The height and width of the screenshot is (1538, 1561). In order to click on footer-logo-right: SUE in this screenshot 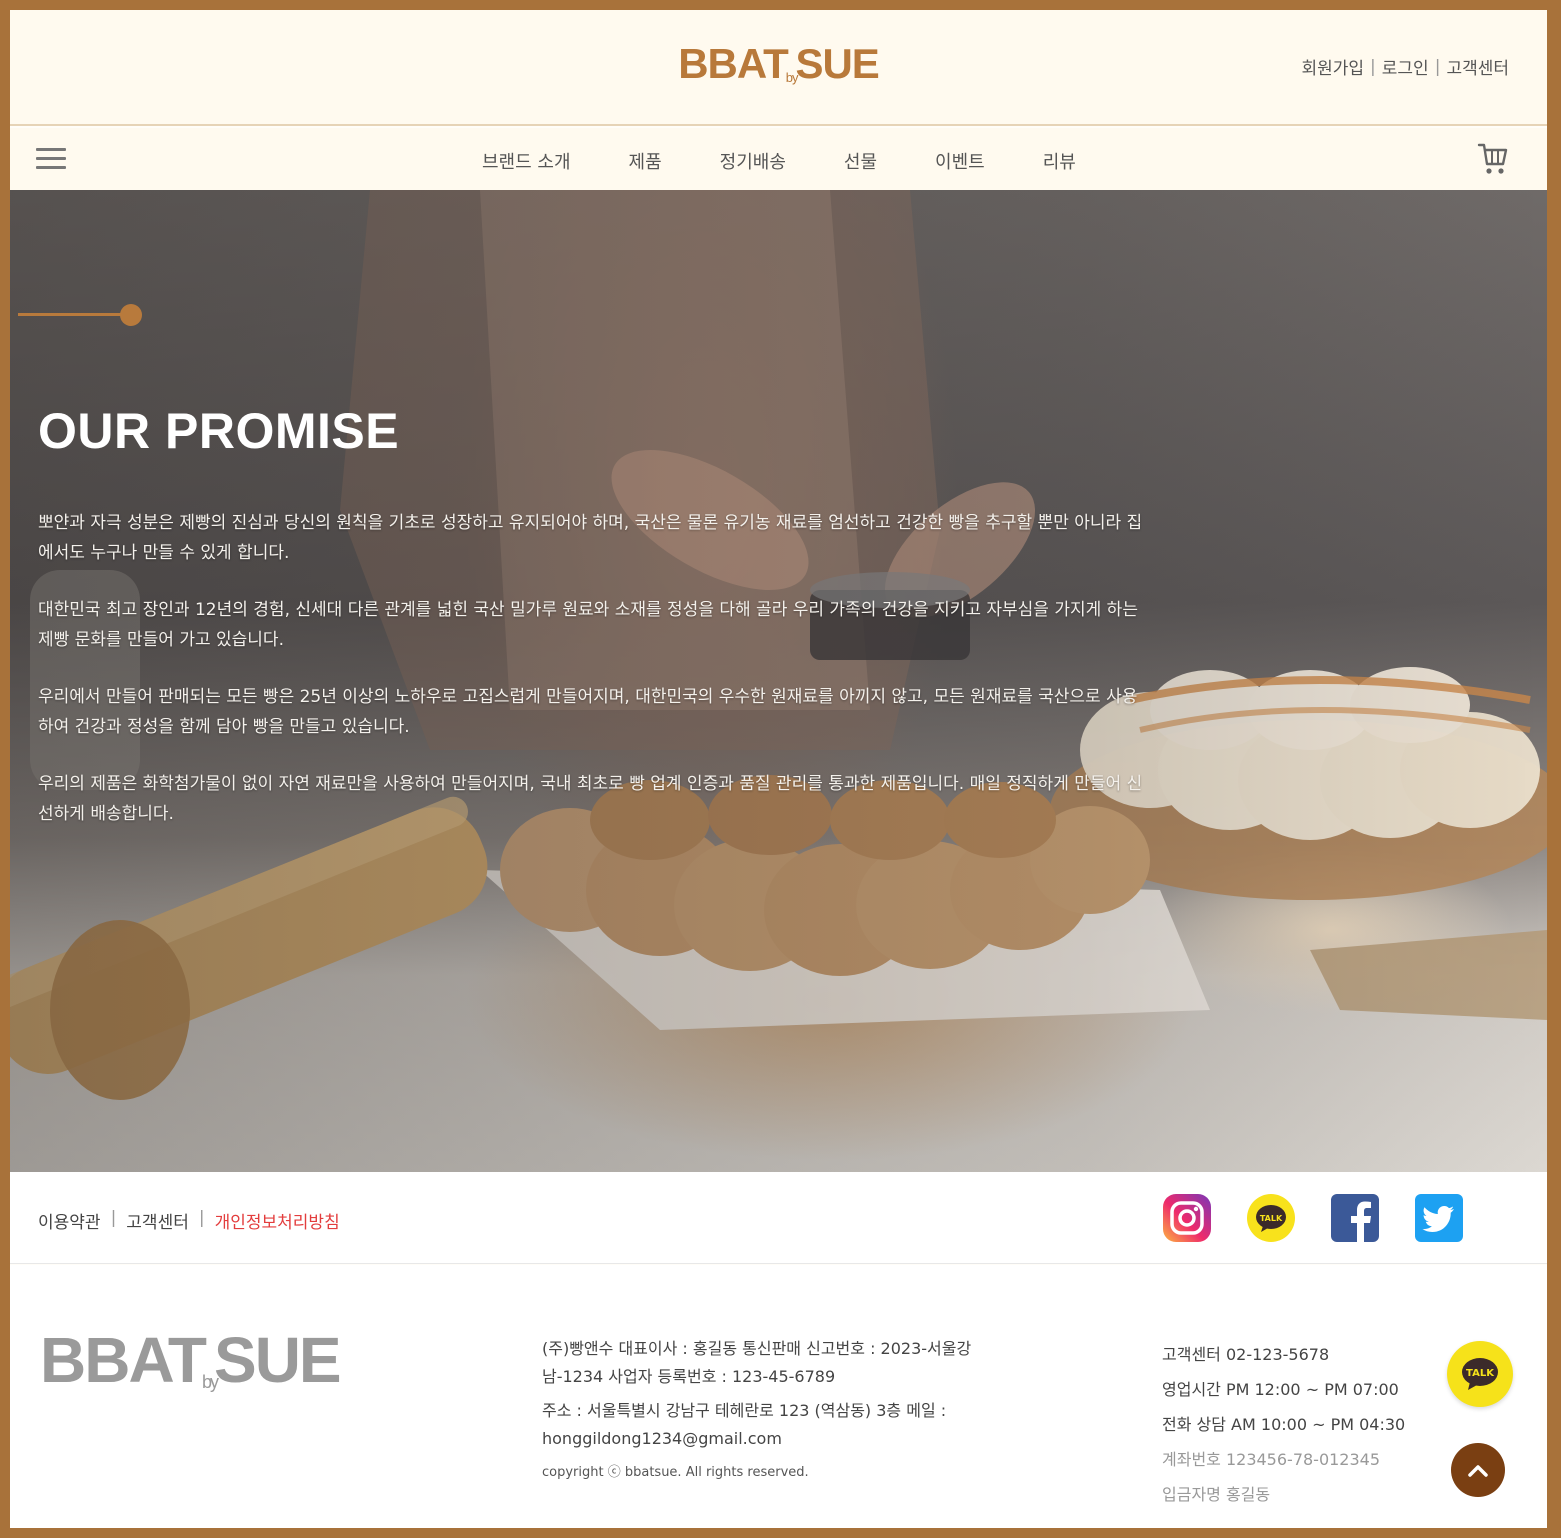, I will do `click(278, 1360)`.